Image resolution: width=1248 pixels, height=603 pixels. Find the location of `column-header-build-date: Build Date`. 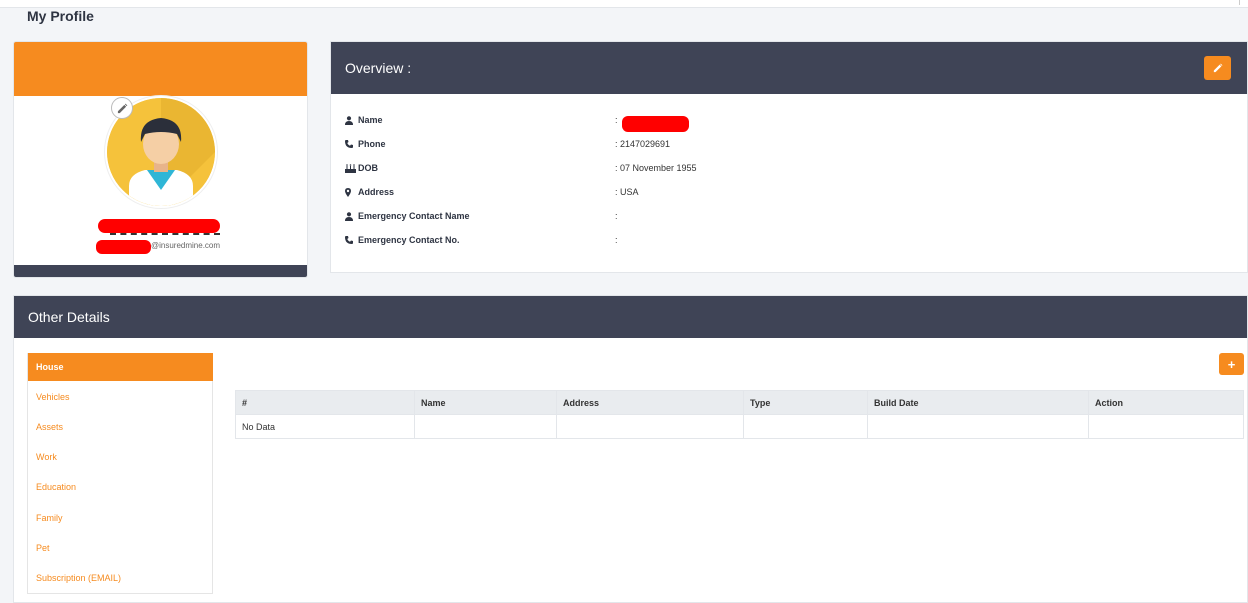

column-header-build-date: Build Date is located at coordinates (978, 402).